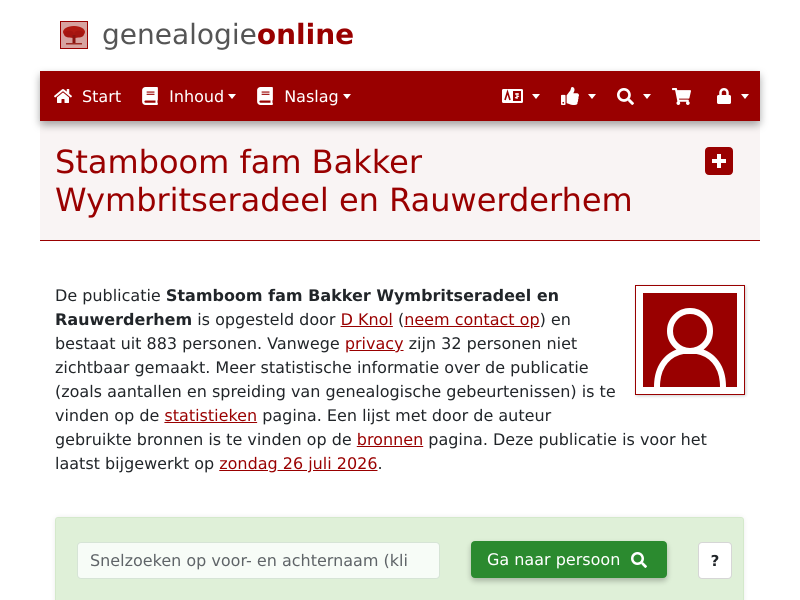 Image resolution: width=800 pixels, height=600 pixels. Describe the element at coordinates (570, 96) in the screenshot. I see `thumbs-up-icon` at that location.